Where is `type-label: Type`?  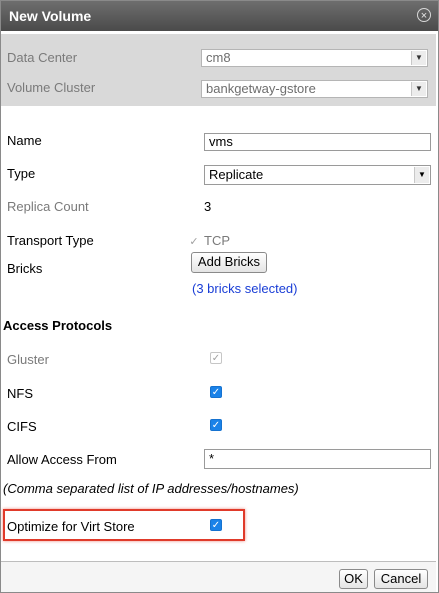 type-label: Type is located at coordinates (21, 173).